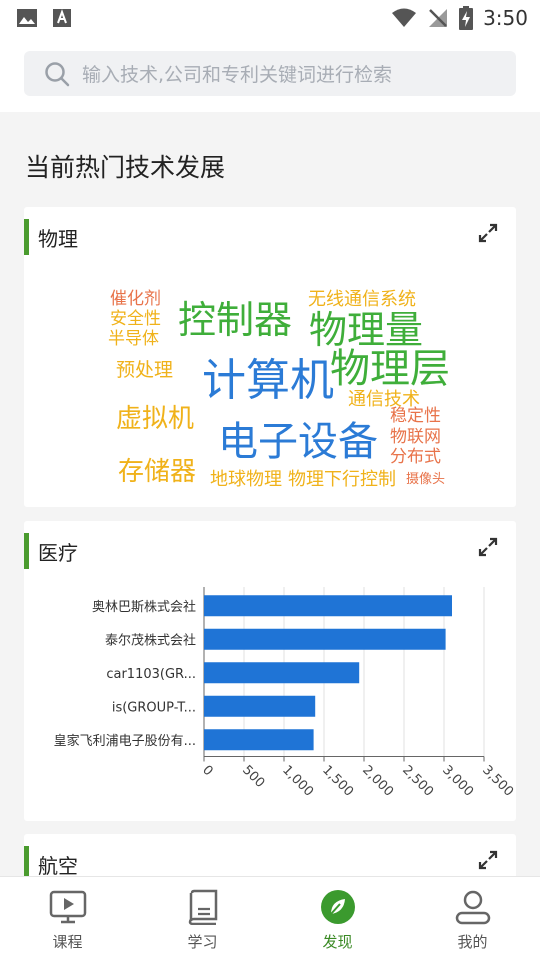 Image resolution: width=540 pixels, height=960 pixels. I want to click on nav-item-courses: 课程, so click(67, 918).